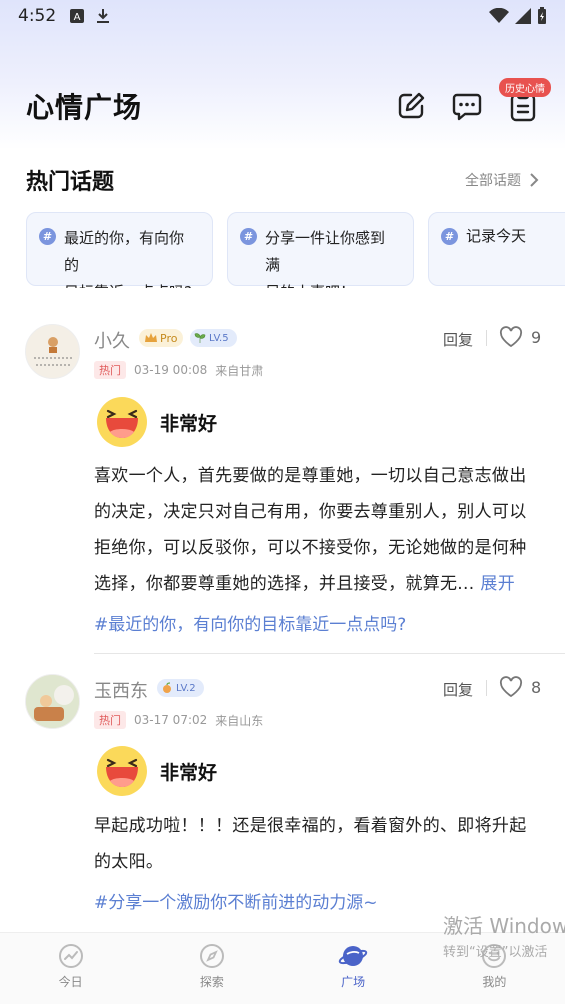 The height and width of the screenshot is (1004, 565). What do you see at coordinates (536, 687) in the screenshot?
I see `like-count: 8` at bounding box center [536, 687].